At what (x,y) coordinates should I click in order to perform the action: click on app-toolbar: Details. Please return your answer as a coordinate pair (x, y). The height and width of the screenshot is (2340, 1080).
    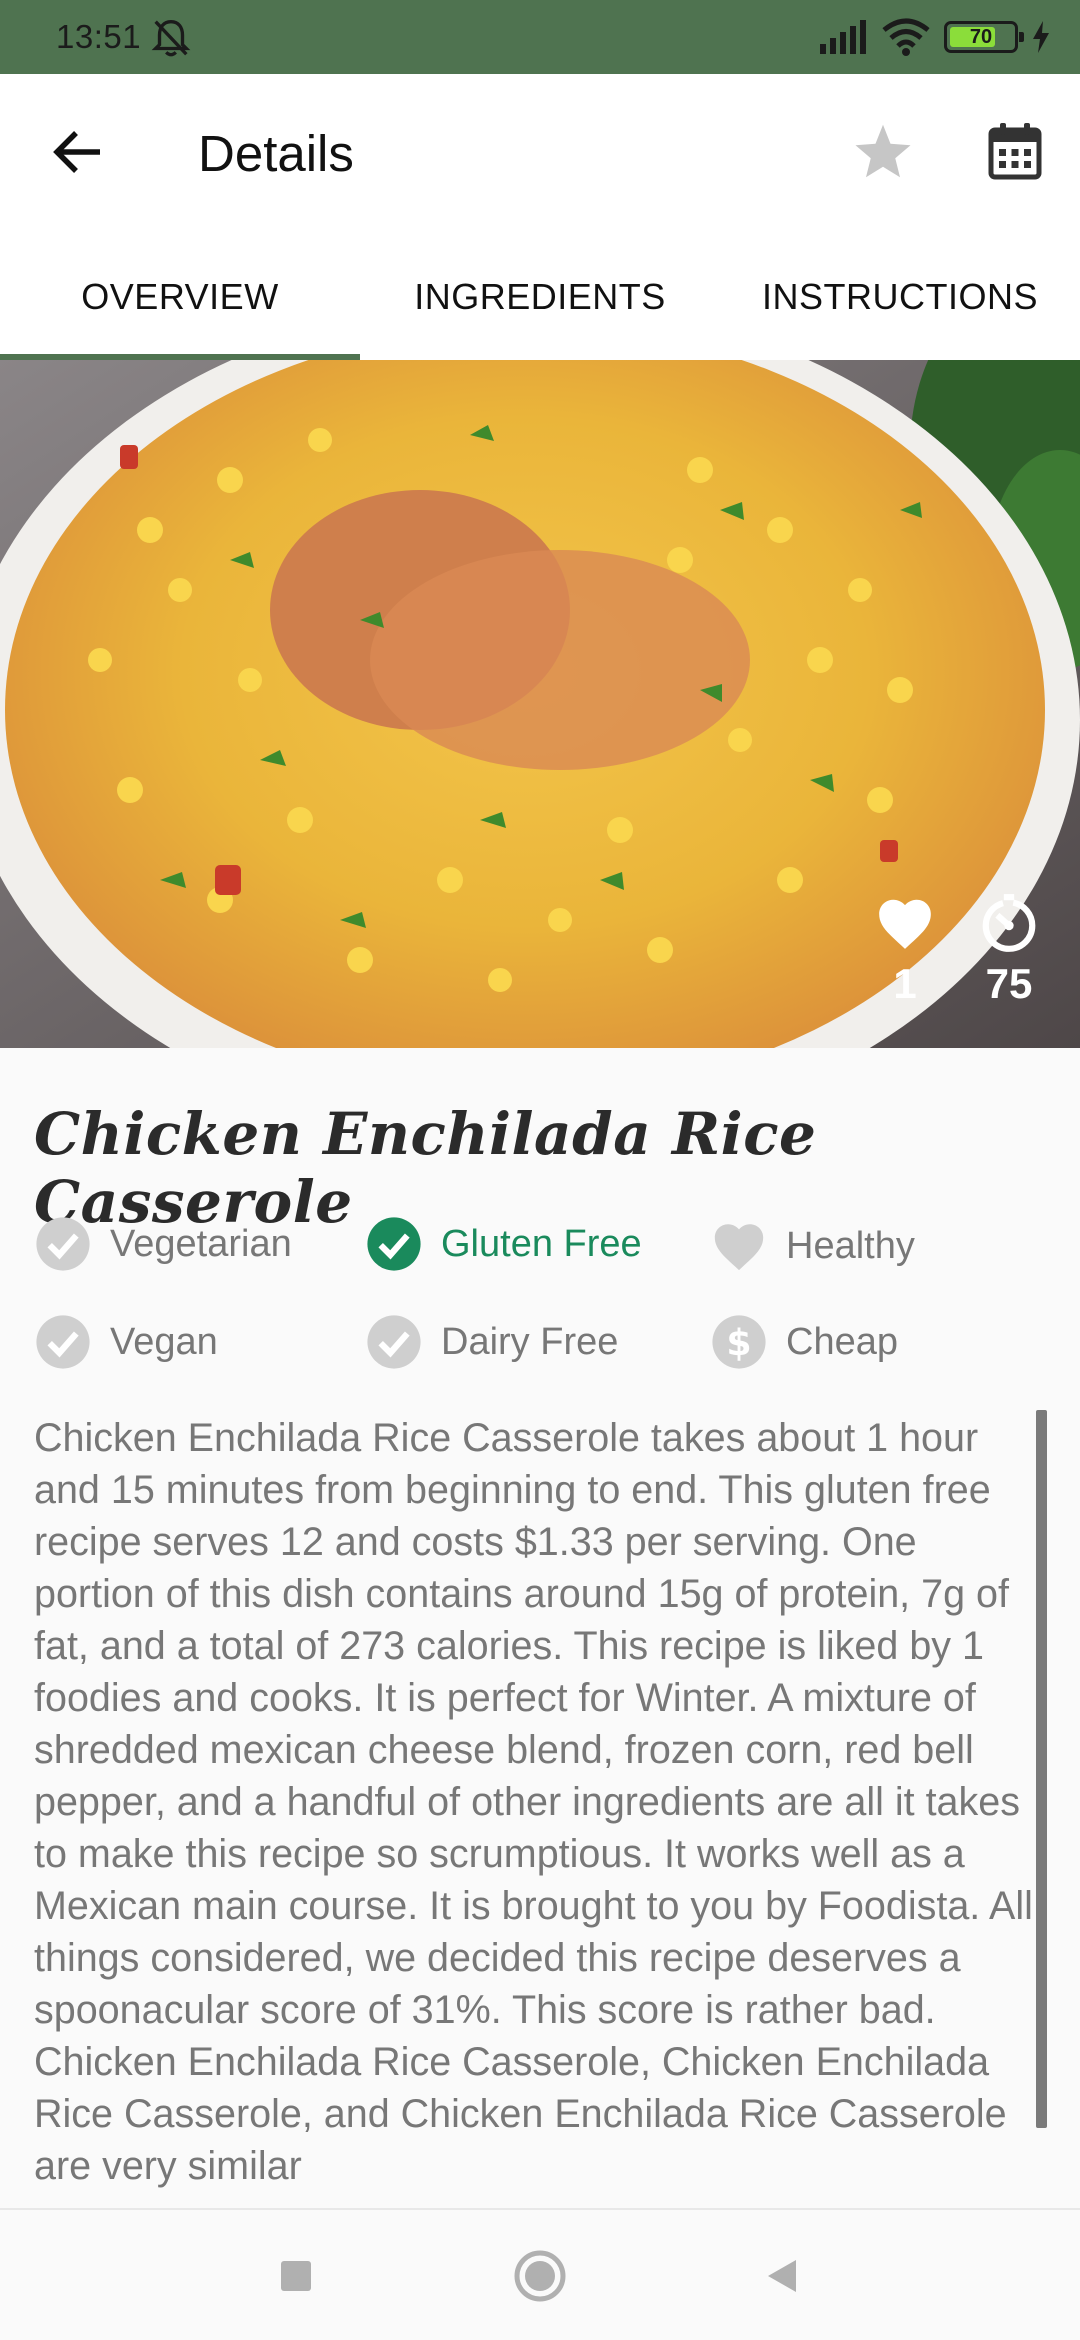
    Looking at the image, I should click on (540, 154).